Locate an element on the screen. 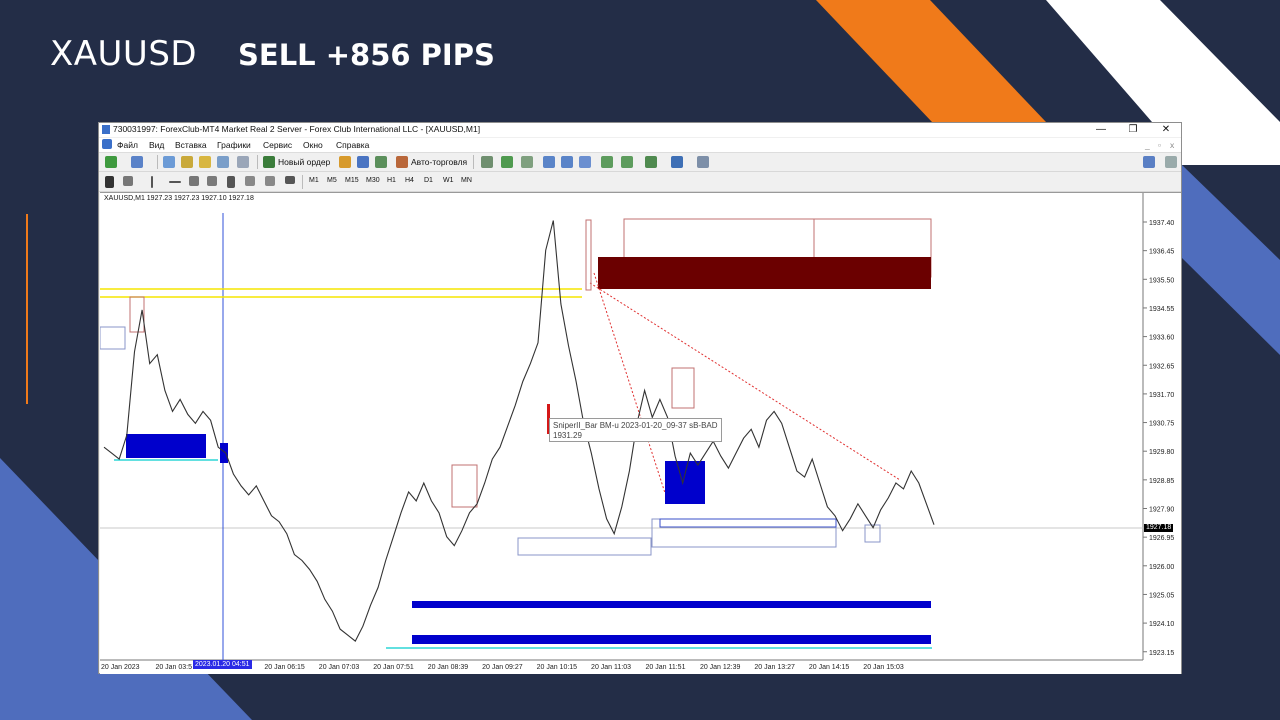 This screenshot has width=1280, height=720. mdi-close-icon: x is located at coordinates (1172, 145).